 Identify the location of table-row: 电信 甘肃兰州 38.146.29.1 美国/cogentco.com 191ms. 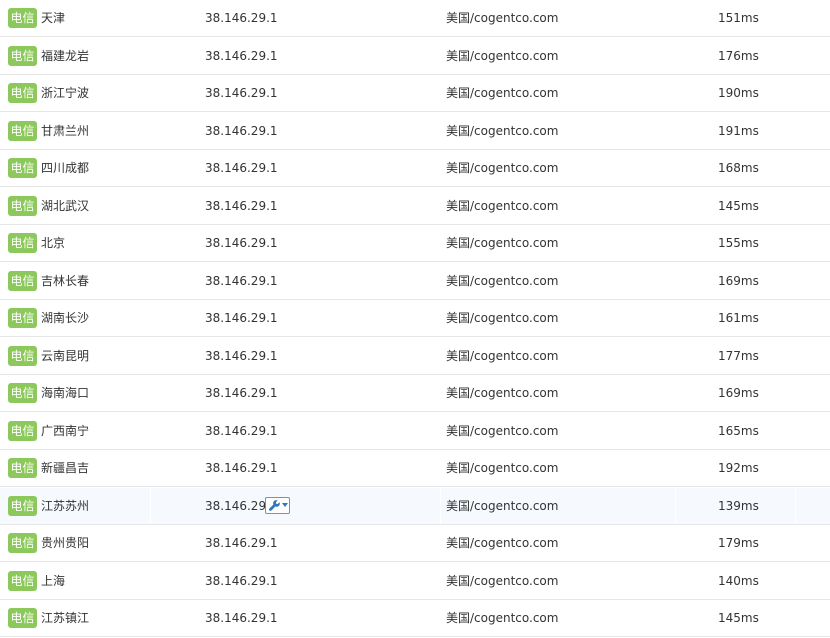
(415, 131).